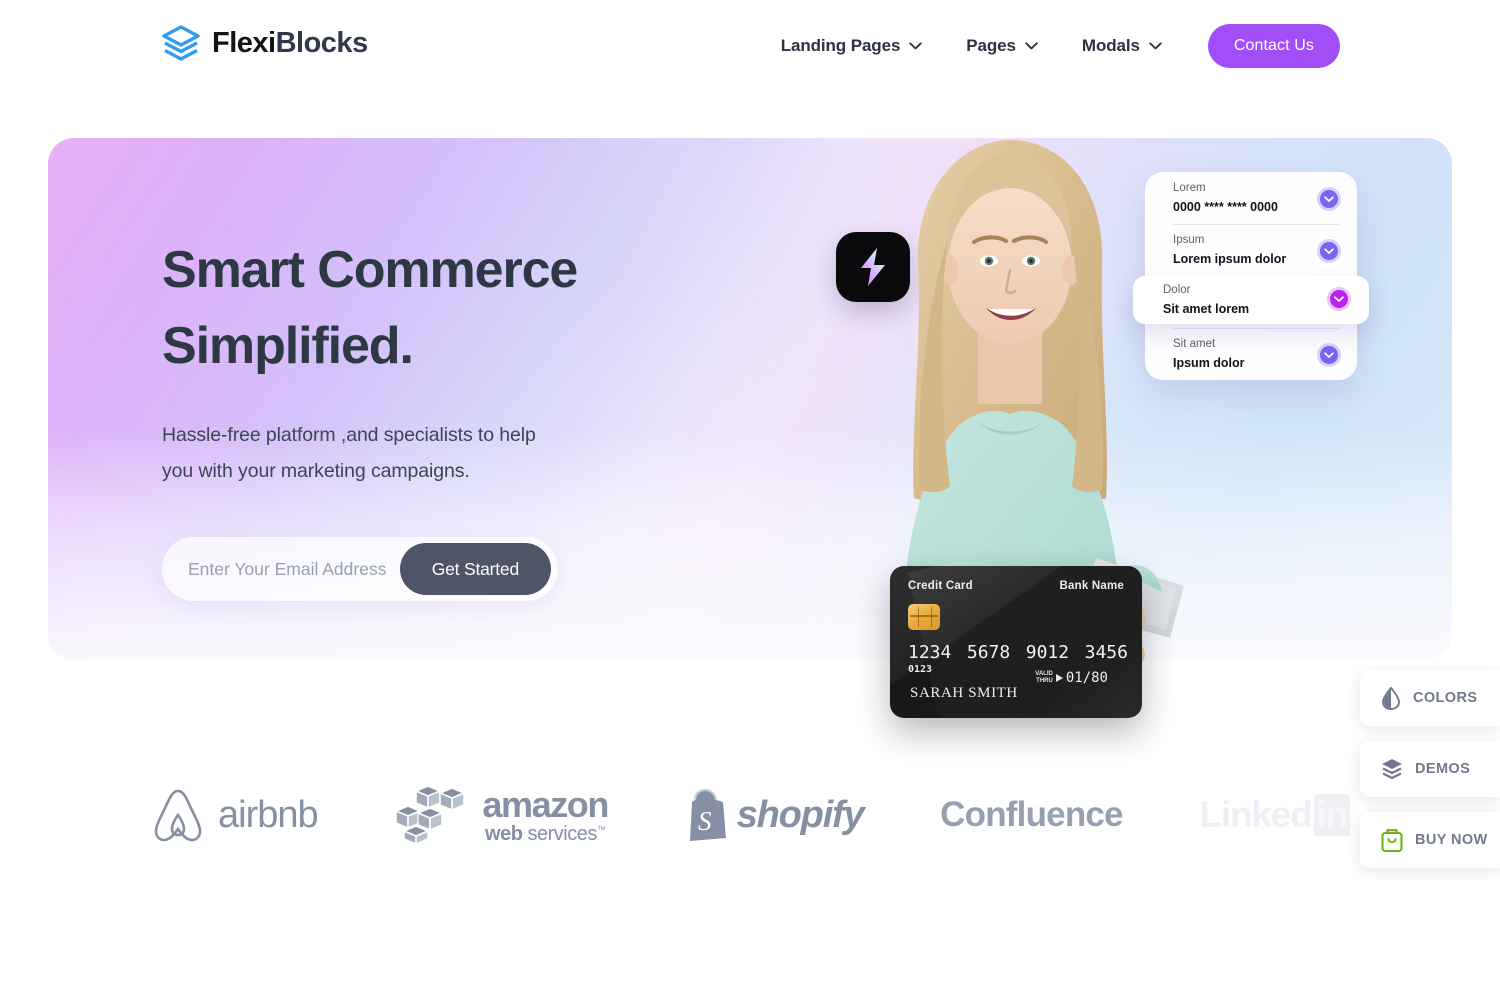 The height and width of the screenshot is (1000, 1500). I want to click on logo-label: Confluence, so click(1031, 814).